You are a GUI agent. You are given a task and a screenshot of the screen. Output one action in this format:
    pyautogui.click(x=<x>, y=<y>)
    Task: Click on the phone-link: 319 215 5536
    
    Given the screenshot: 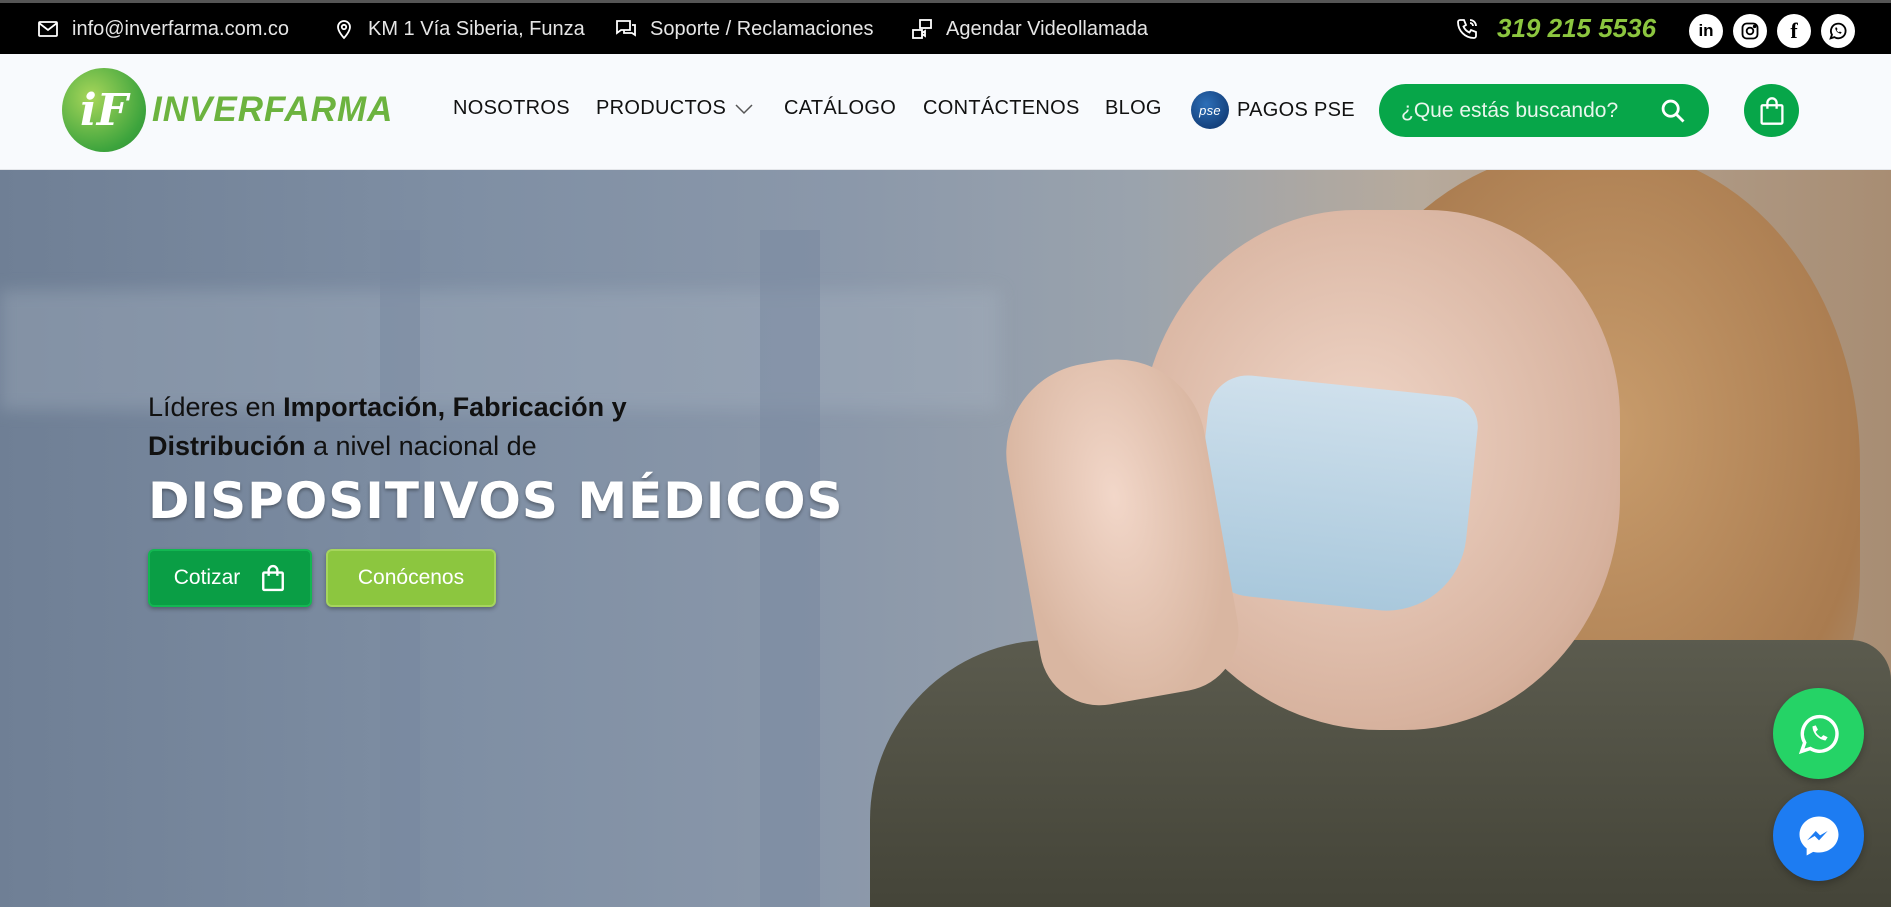 What is the action you would take?
    pyautogui.click(x=1555, y=28)
    